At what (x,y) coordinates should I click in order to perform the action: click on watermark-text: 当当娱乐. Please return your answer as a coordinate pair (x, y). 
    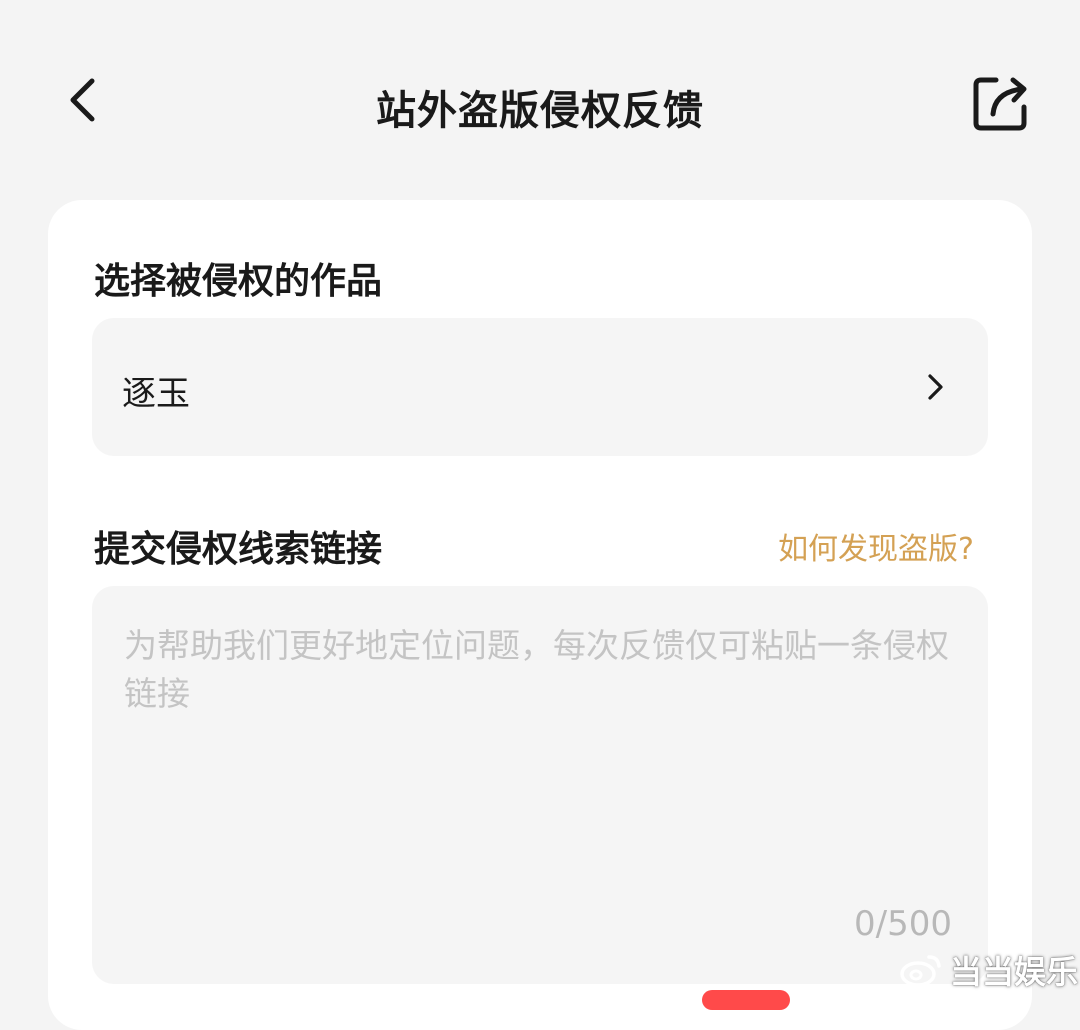
    Looking at the image, I should click on (1014, 972).